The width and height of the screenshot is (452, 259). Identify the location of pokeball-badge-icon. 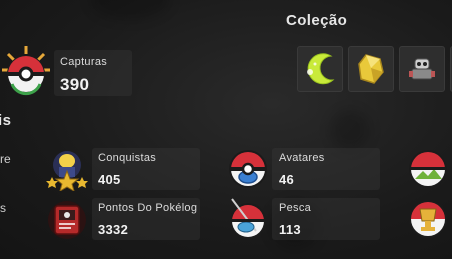
(26, 70).